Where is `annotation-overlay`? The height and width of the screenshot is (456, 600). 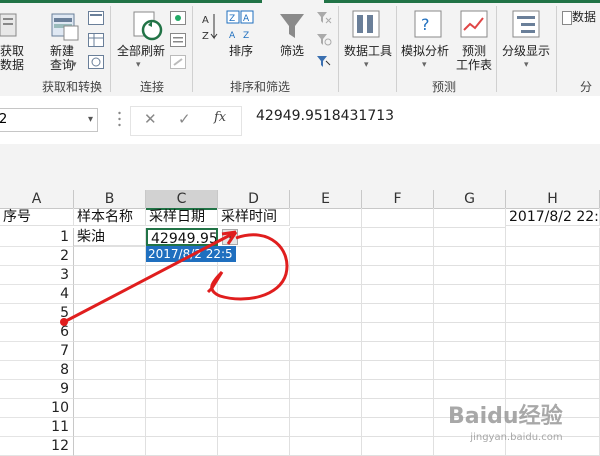
annotation-overlay is located at coordinates (174, 278).